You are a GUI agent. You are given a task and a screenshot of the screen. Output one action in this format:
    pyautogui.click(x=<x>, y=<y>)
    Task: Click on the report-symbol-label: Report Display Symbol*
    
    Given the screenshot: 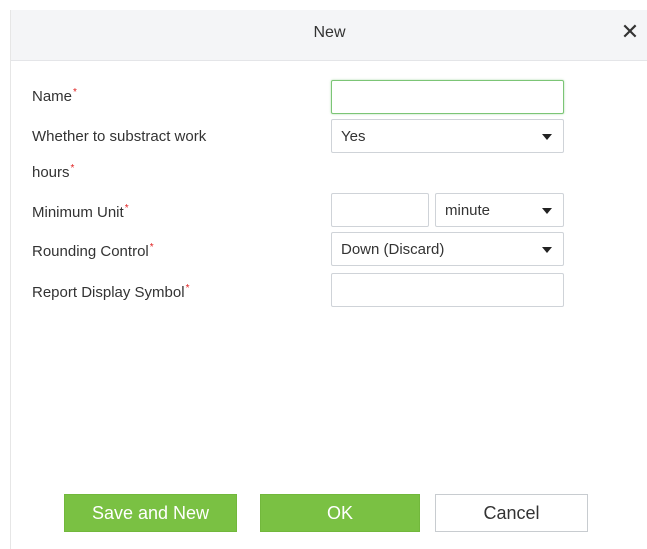 What is the action you would take?
    pyautogui.click(x=111, y=292)
    